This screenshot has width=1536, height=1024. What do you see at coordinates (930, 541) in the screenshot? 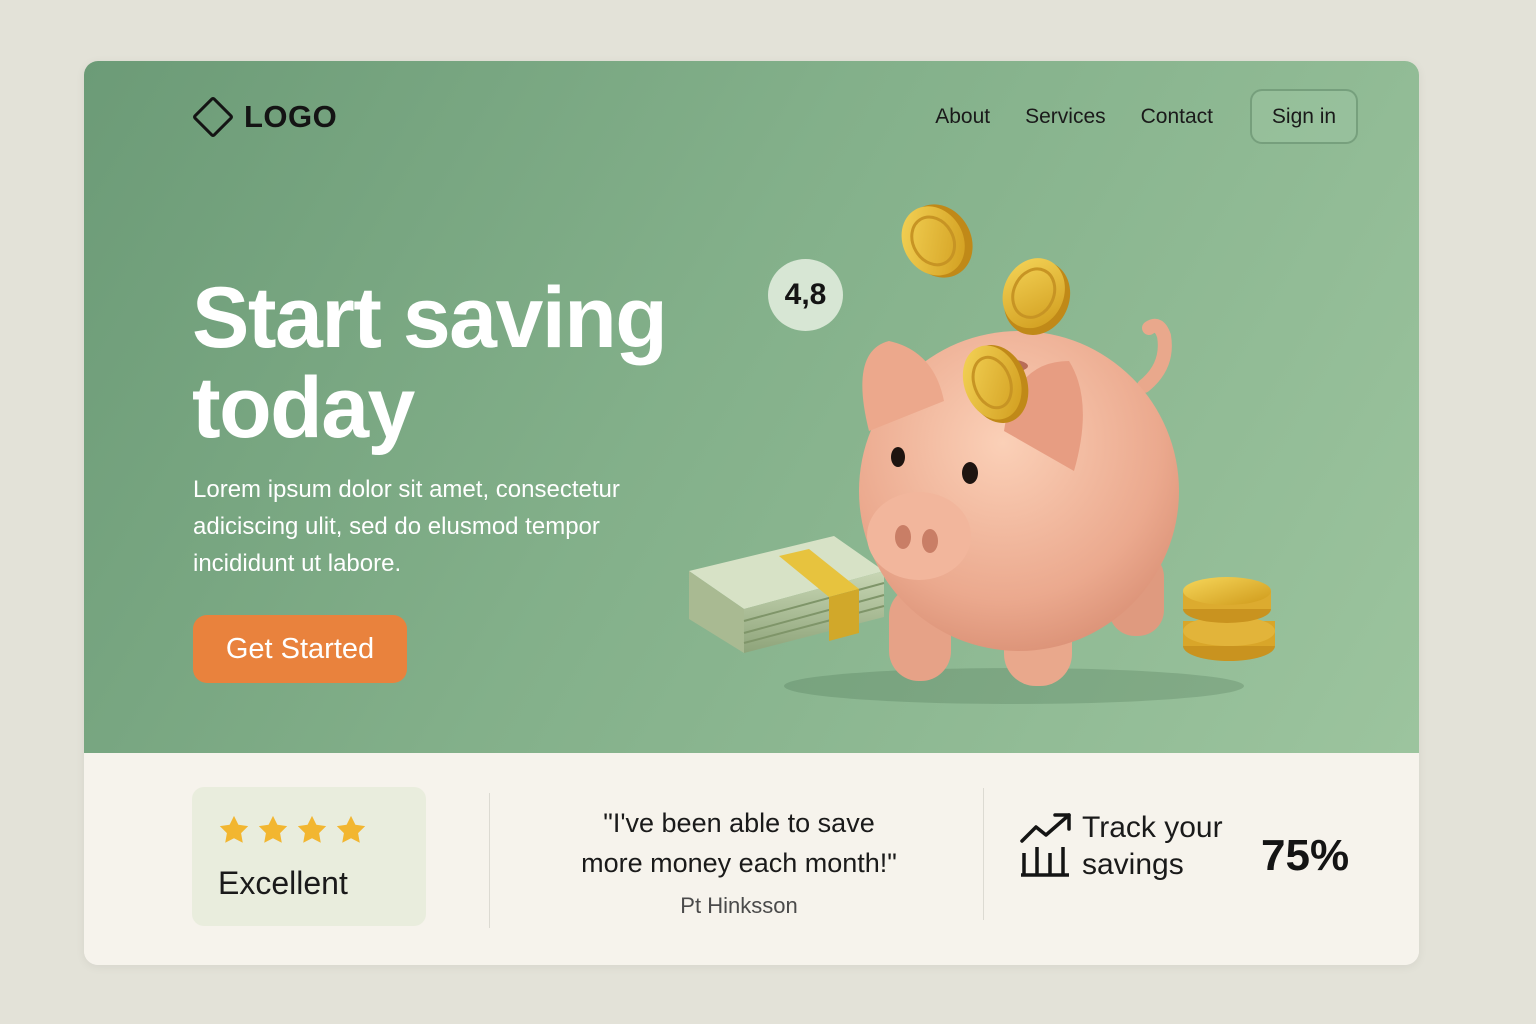
I see `pig-nostril-right` at bounding box center [930, 541].